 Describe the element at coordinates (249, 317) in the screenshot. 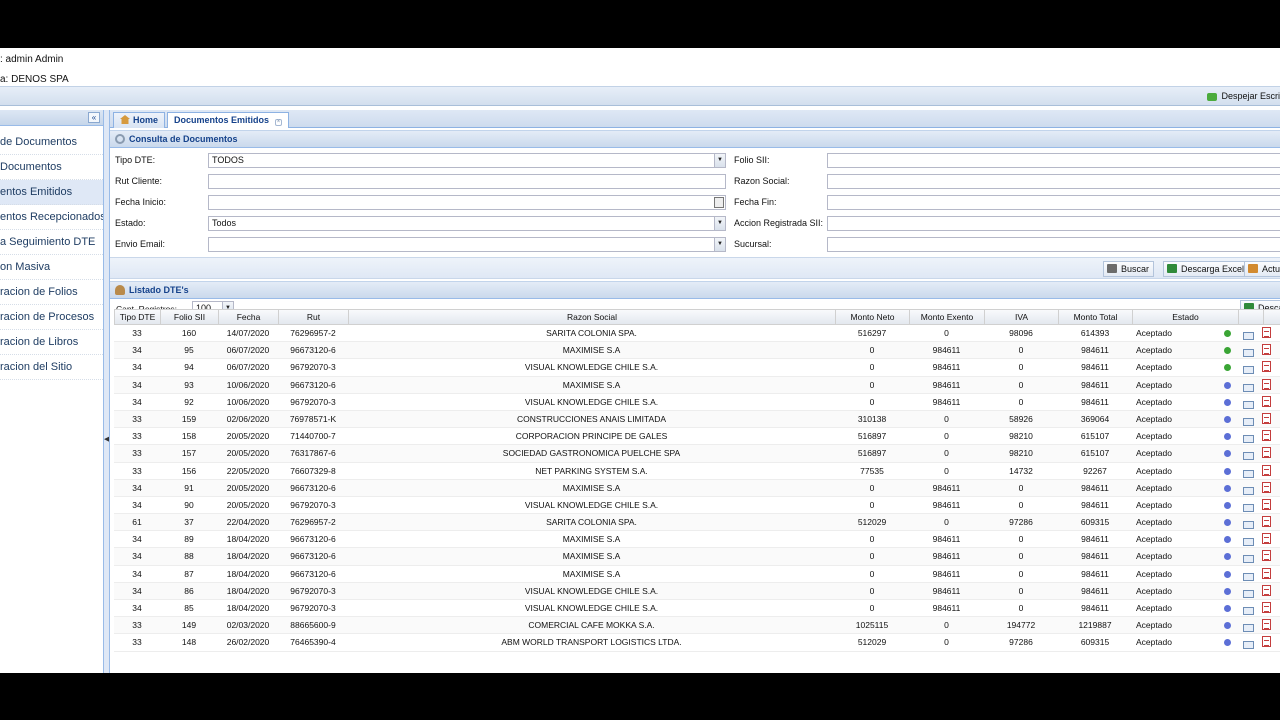

I see `col-fecha: Fecha` at that location.